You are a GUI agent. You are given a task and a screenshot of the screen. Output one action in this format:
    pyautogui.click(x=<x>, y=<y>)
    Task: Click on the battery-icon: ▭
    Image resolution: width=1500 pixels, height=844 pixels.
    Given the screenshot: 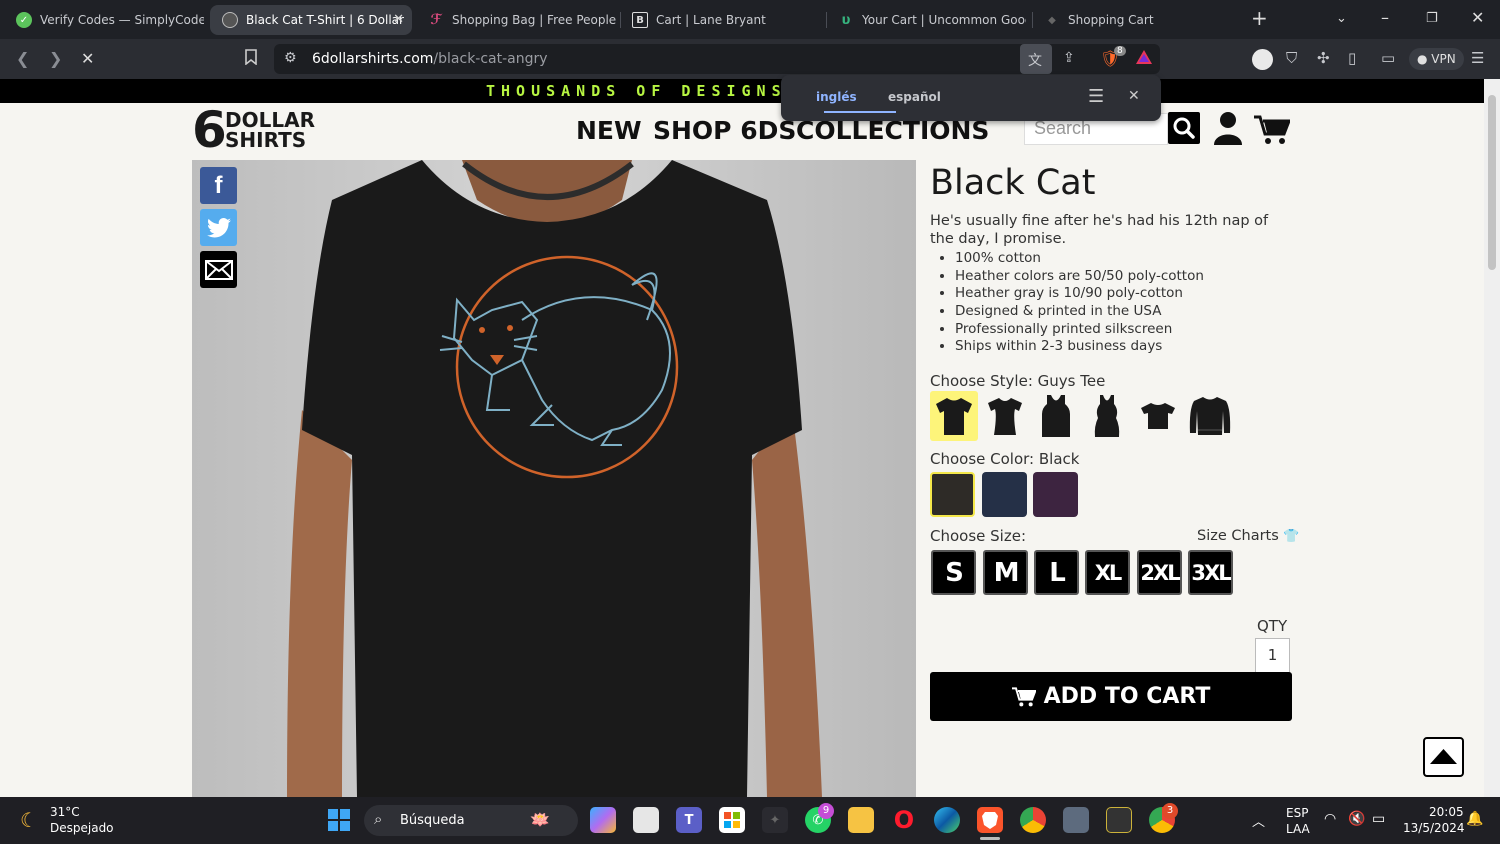 What is the action you would take?
    pyautogui.click(x=1378, y=819)
    